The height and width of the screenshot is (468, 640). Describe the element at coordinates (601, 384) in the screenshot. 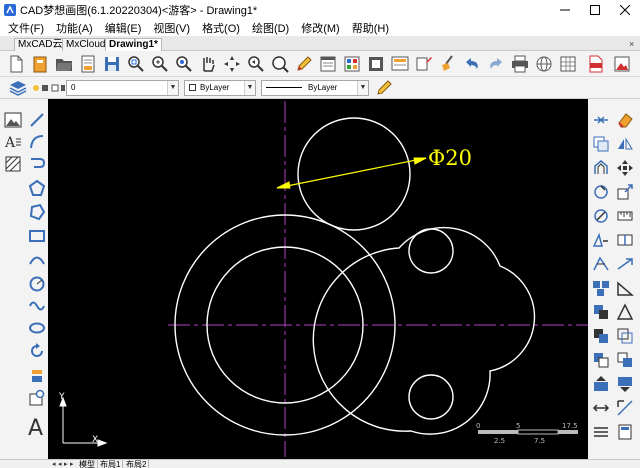

I see `layer-up-icon` at that location.